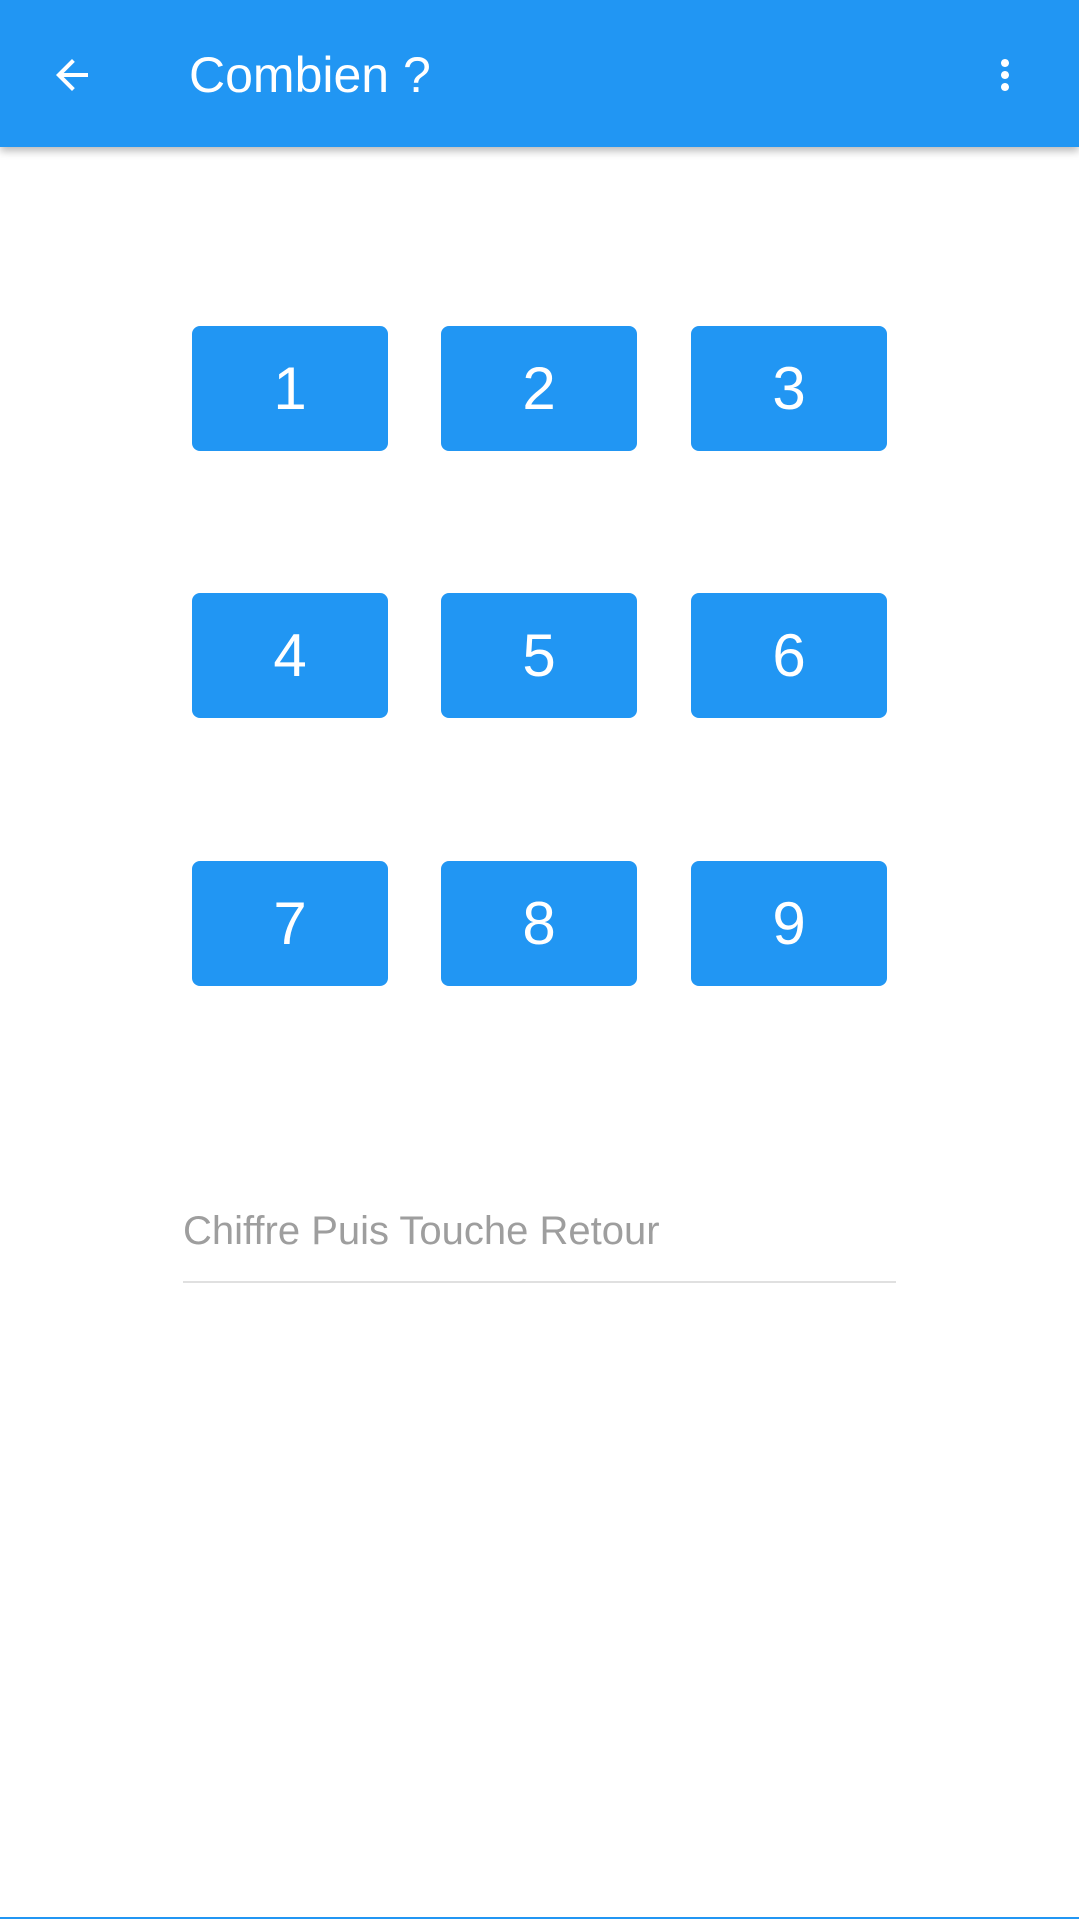  I want to click on key-2-button: 2, so click(539, 388).